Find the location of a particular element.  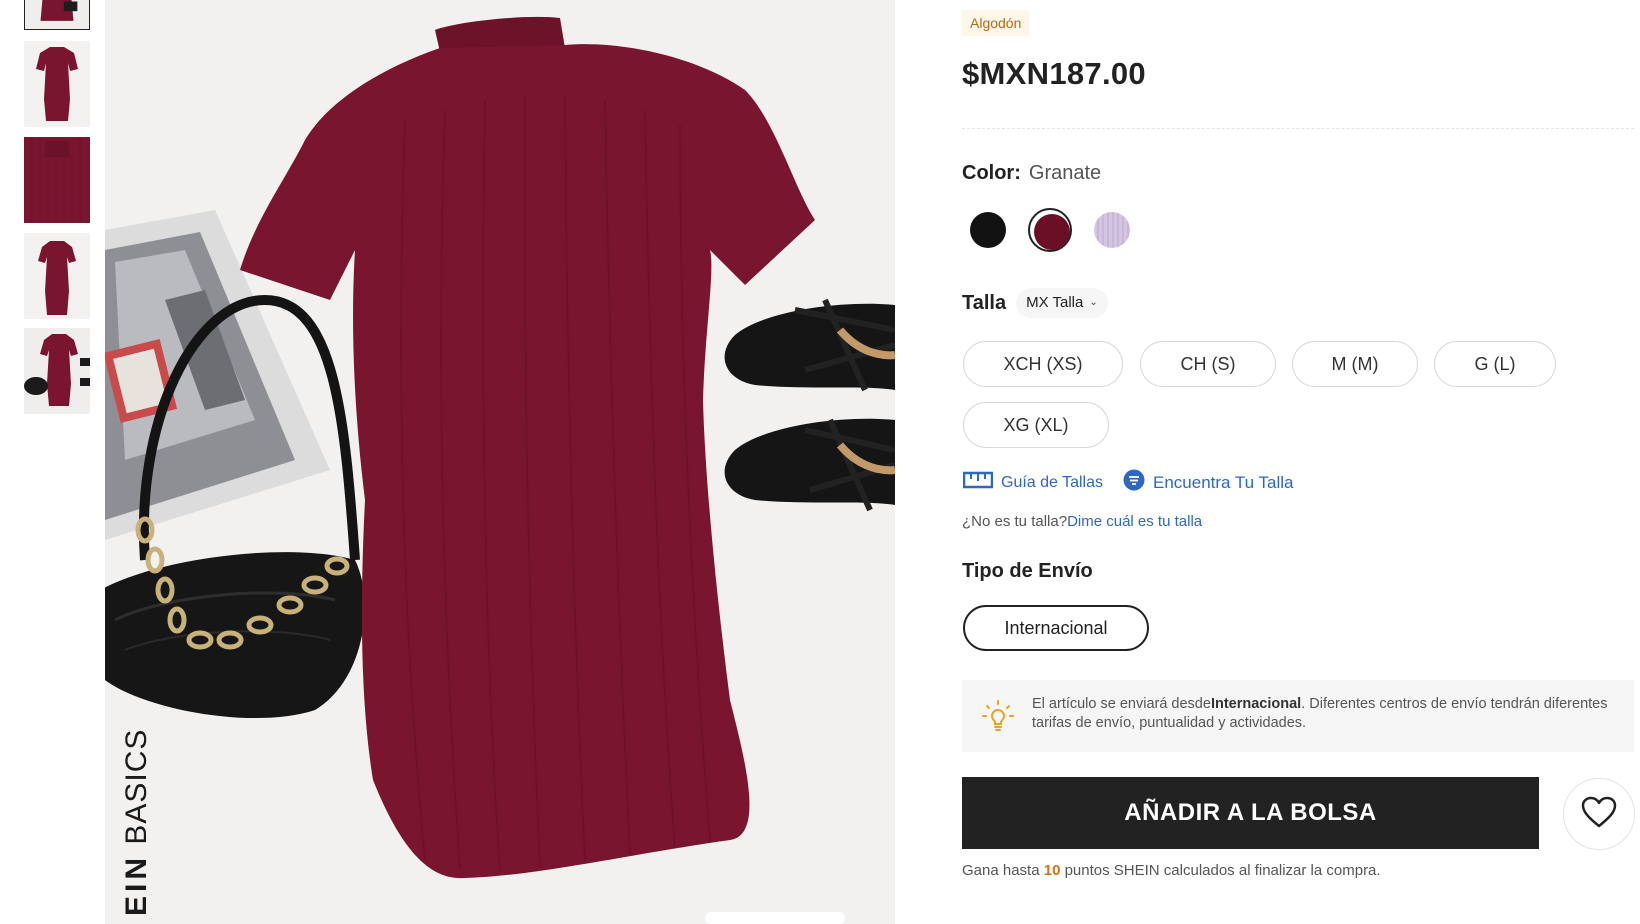

color-swatch-burgundy is located at coordinates (1050, 230).